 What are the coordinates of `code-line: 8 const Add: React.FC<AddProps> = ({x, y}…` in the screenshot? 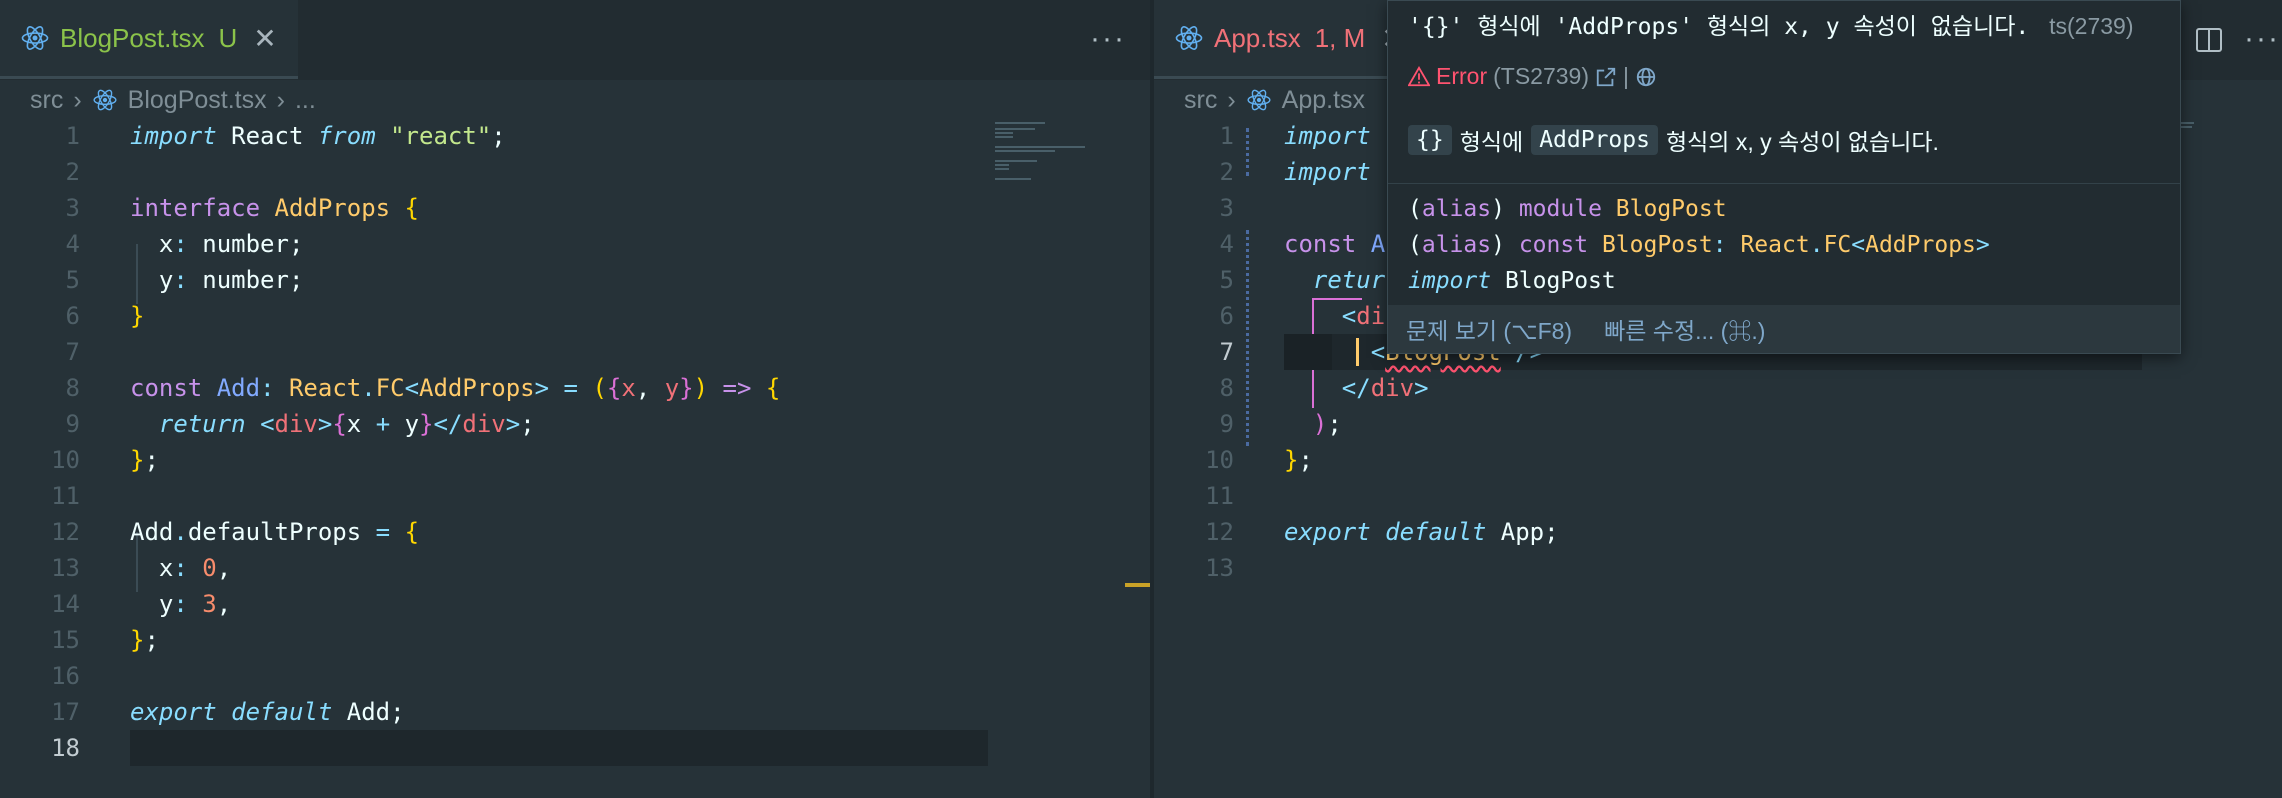 It's located at (423, 388).